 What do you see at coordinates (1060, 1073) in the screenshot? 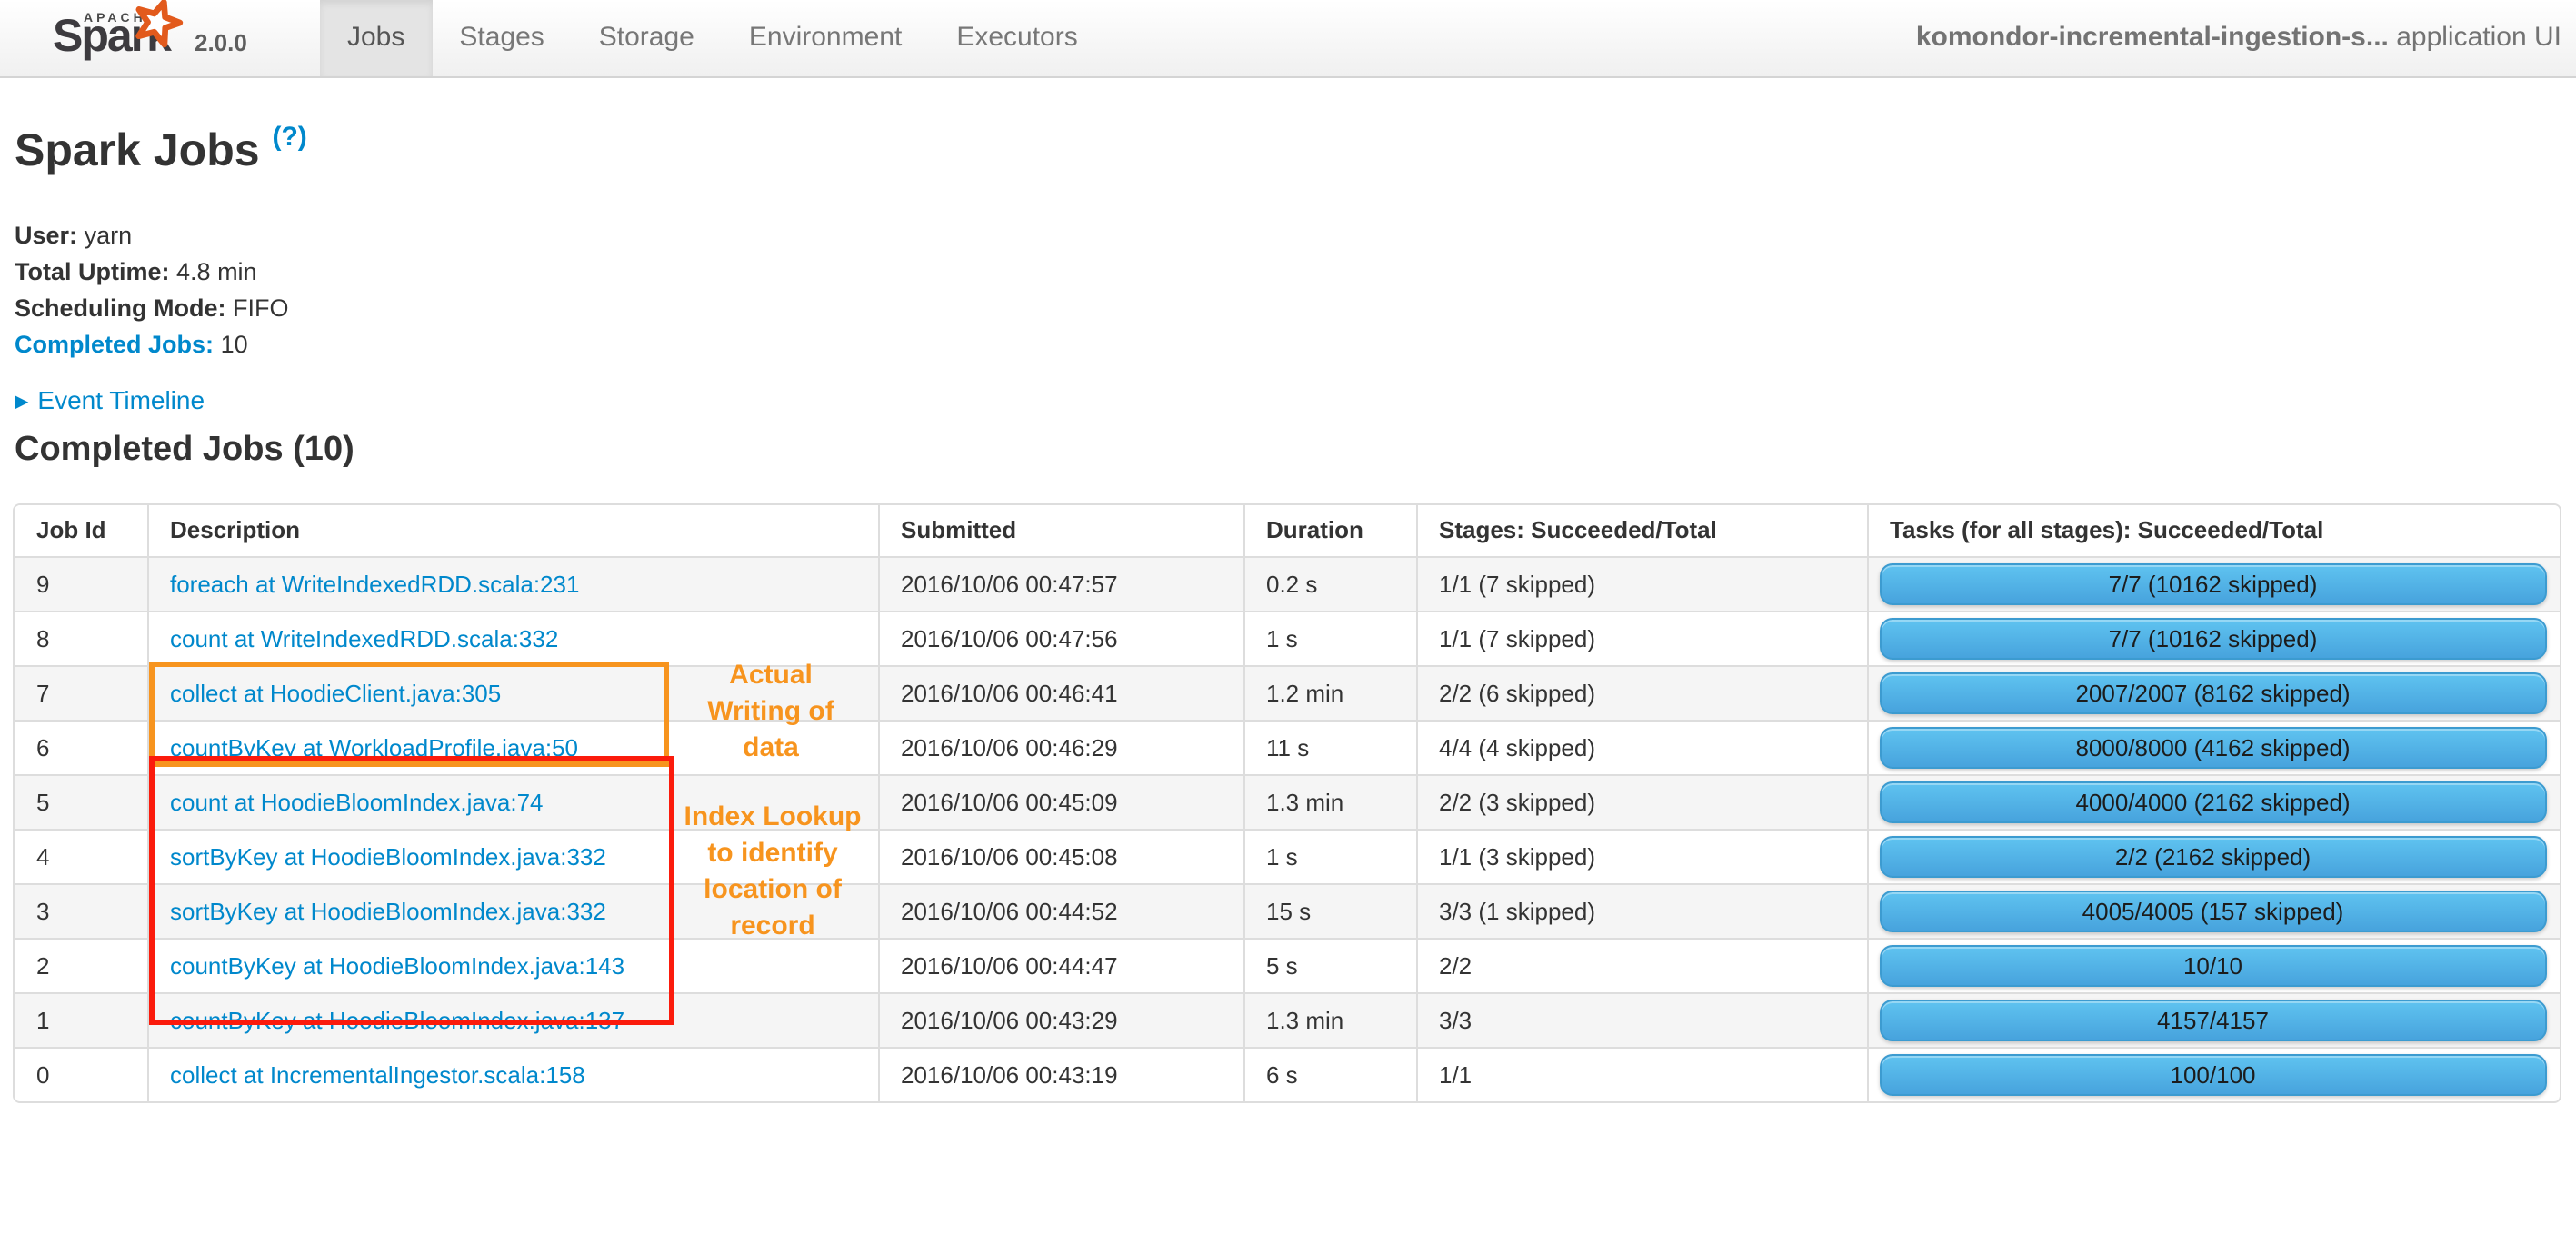
I see `submitted-cell: 2016/10/06 00:43:19` at bounding box center [1060, 1073].